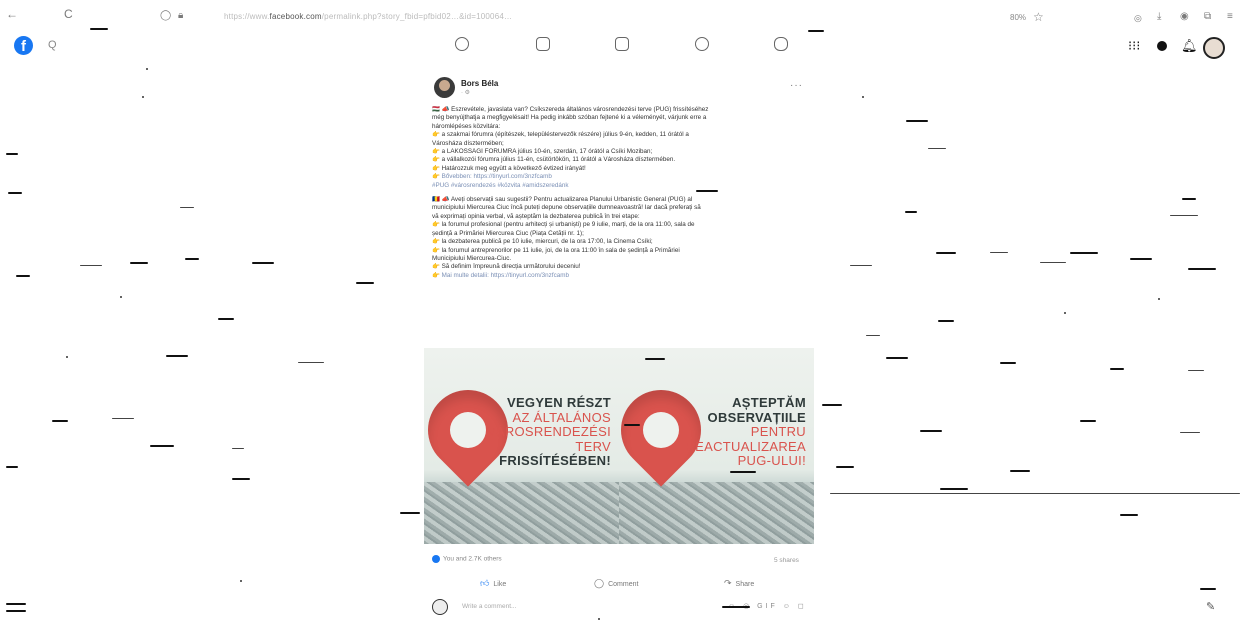  Describe the element at coordinates (295, 16) in the screenshot. I see `url-domain: facebook.com` at that location.